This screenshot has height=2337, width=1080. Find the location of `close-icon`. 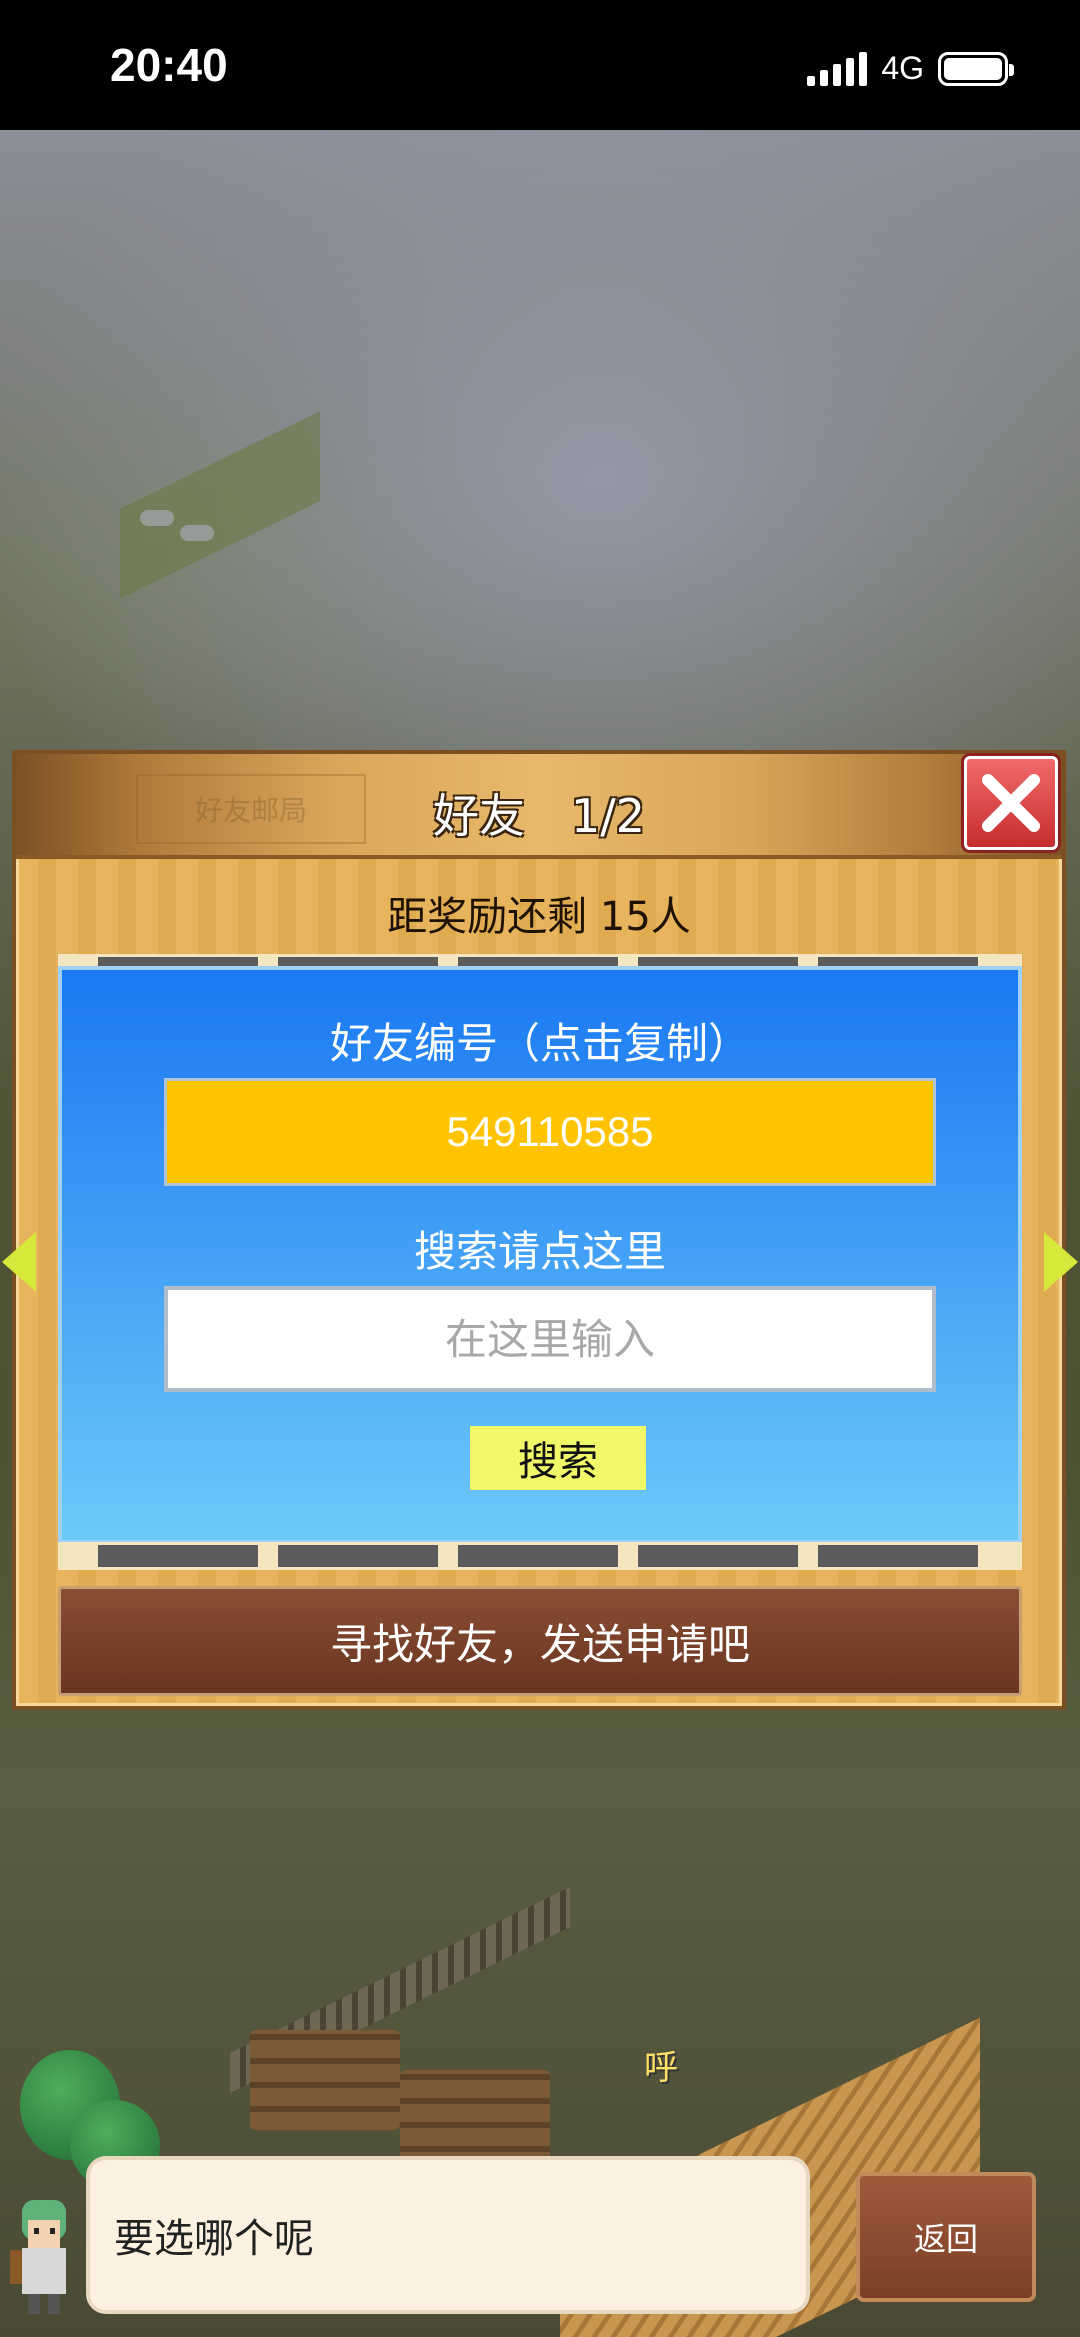

close-icon is located at coordinates (1011, 803).